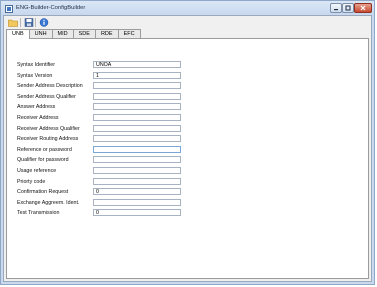  Describe the element at coordinates (35, 76) in the screenshot. I see `field-label: Syntax Version` at that location.